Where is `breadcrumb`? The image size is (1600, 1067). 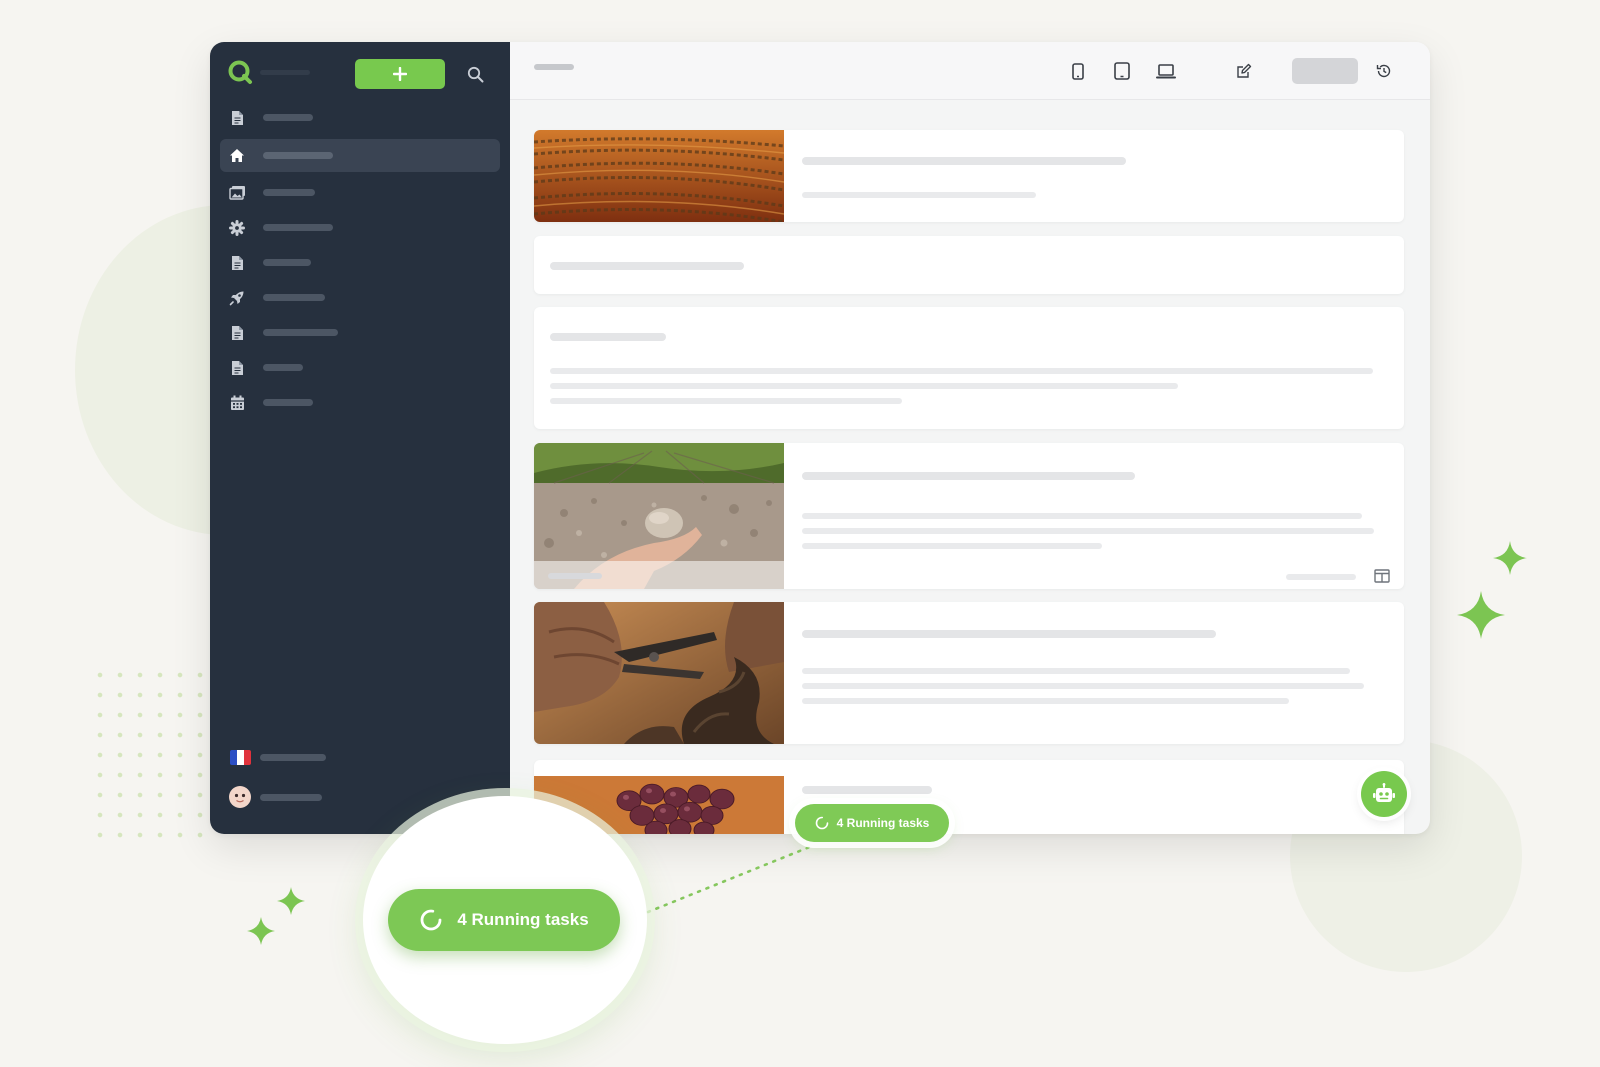
breadcrumb is located at coordinates (554, 67).